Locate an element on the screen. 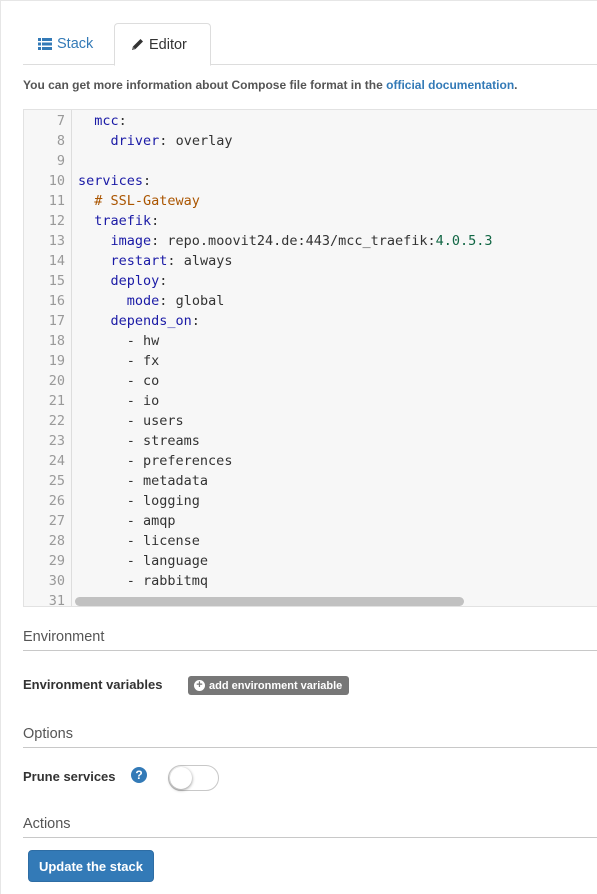 The width and height of the screenshot is (597, 894). question-circle-icon: ? is located at coordinates (139, 775).